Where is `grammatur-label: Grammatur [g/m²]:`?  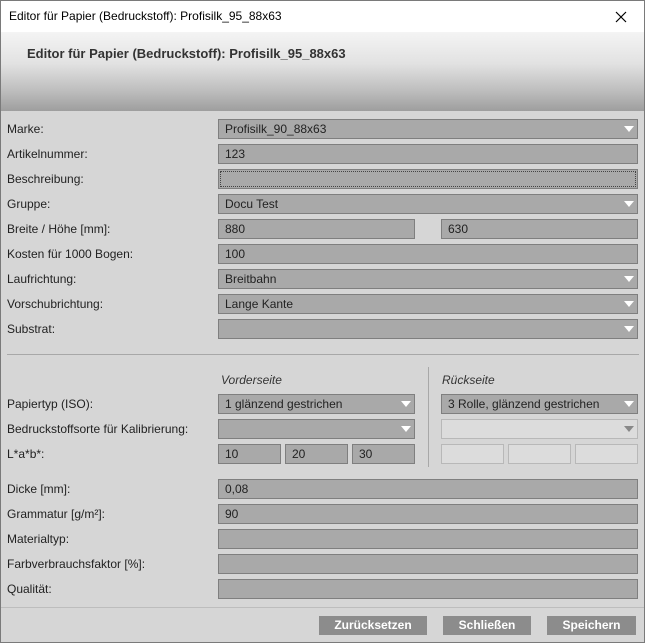
grammatur-label: Grammatur [g/m²]: is located at coordinates (56, 514).